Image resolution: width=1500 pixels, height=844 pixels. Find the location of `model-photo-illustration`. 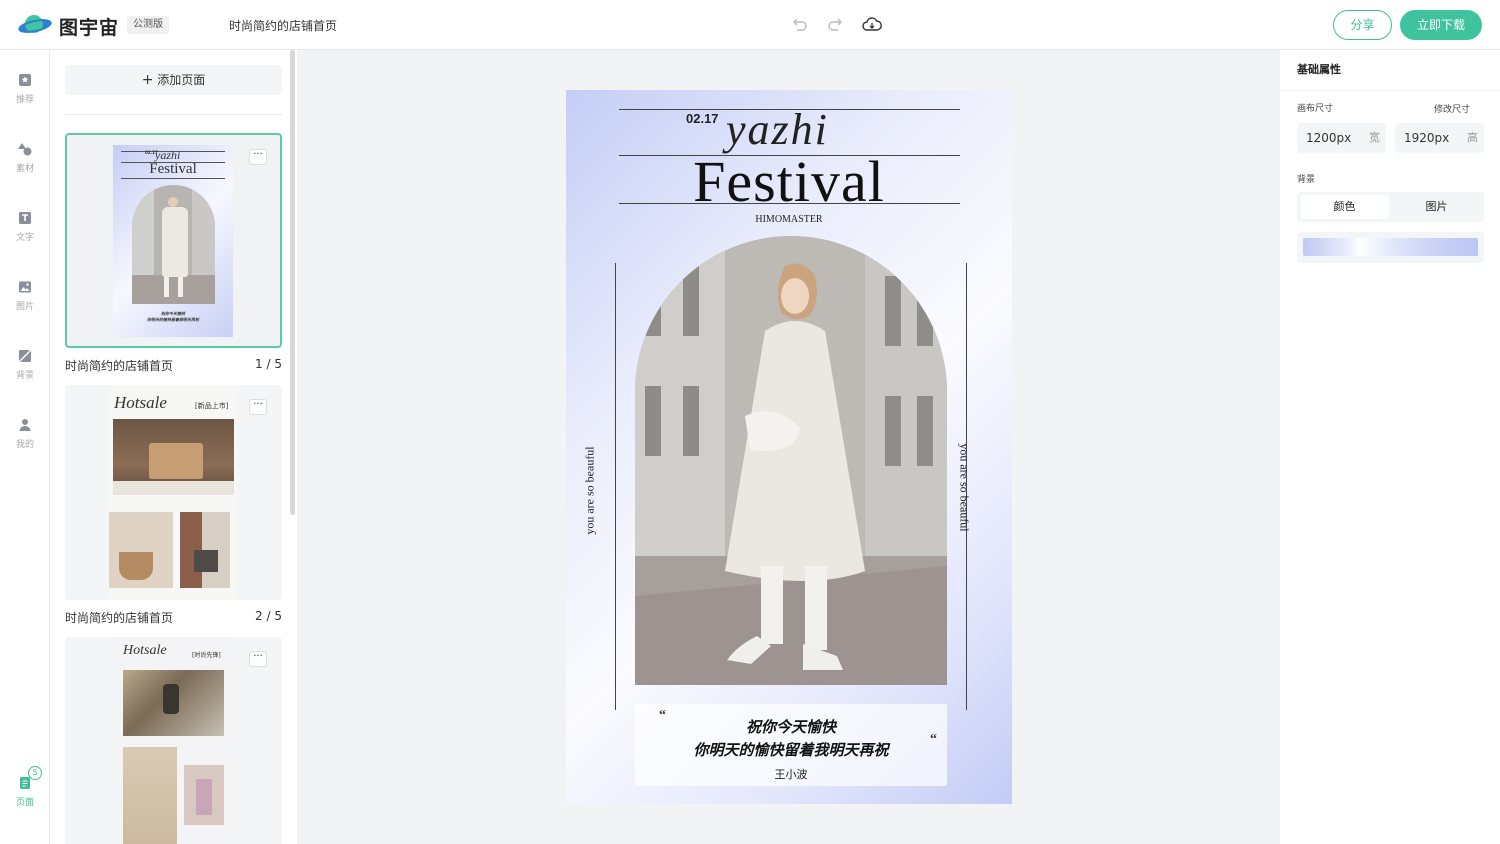

model-photo-illustration is located at coordinates (791, 460).